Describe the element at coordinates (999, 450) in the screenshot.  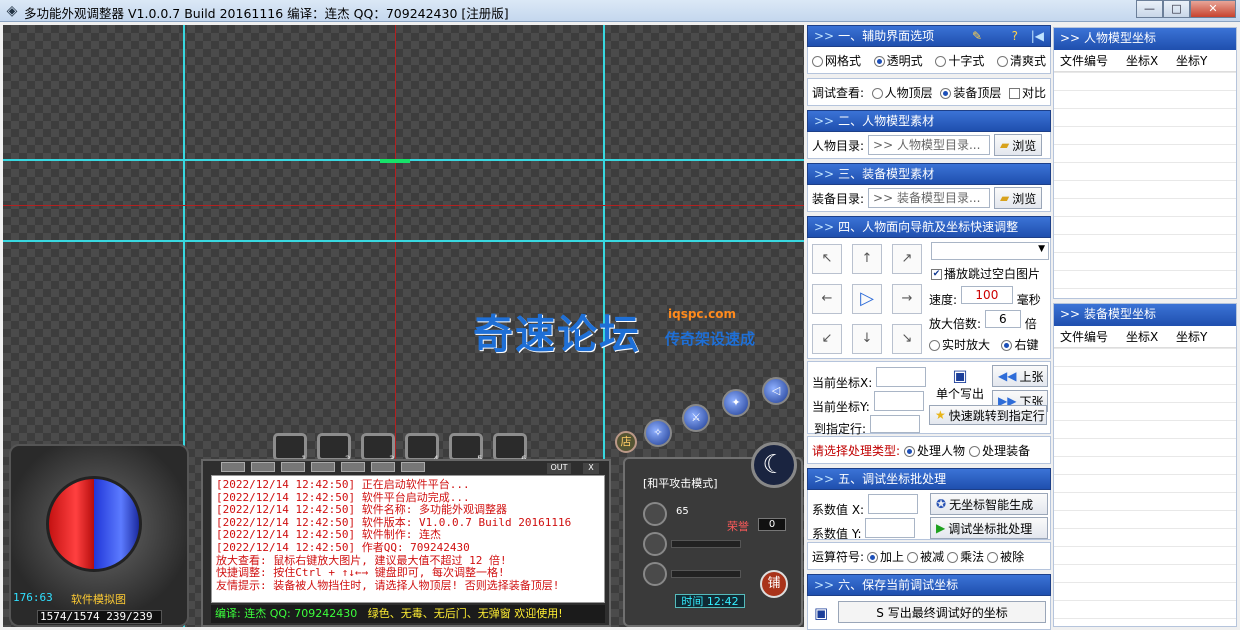
I see `radio-handle-equip: 处理装备` at that location.